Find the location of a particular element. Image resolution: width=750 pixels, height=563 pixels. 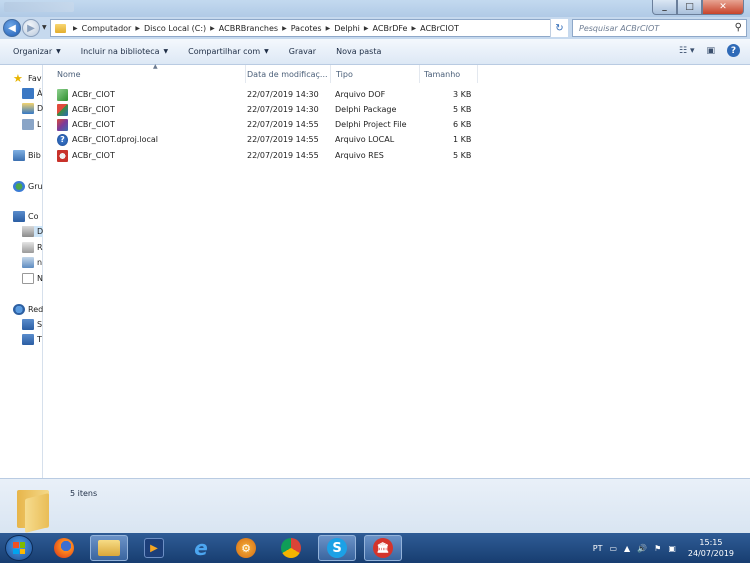

new-folder-label: Nova pasta is located at coordinates (359, 51).